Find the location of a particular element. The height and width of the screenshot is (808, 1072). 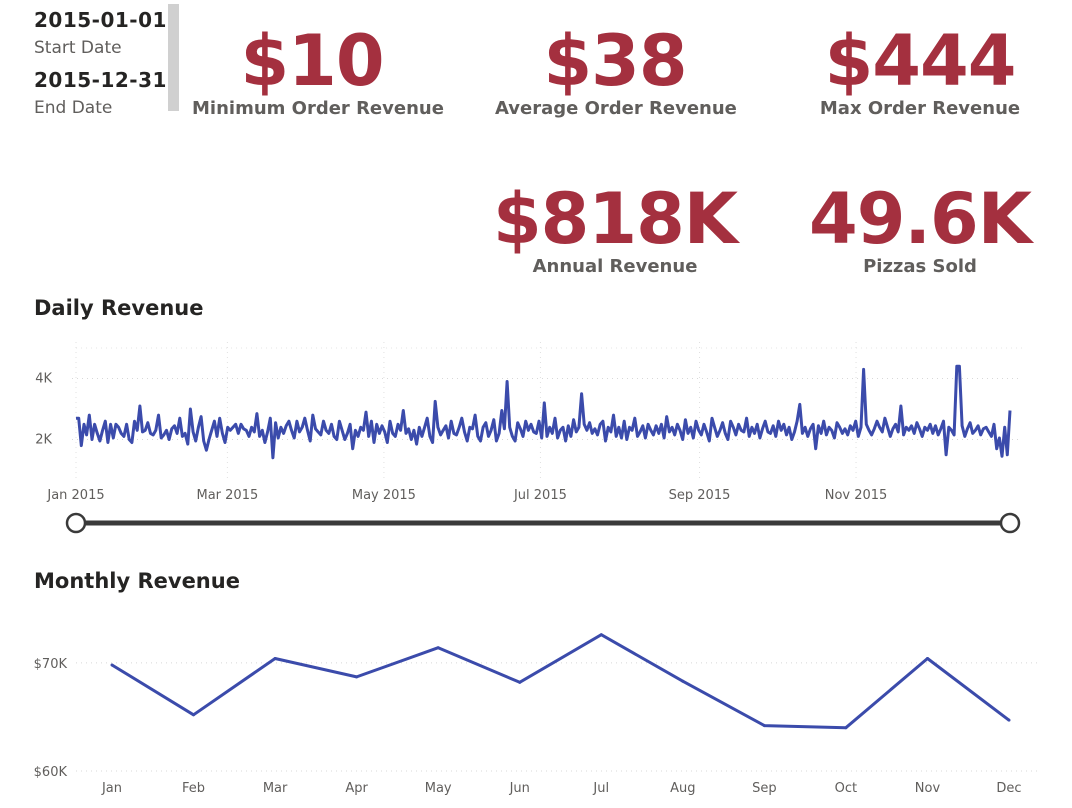

daily-y-tick: 4K is located at coordinates (43, 379).